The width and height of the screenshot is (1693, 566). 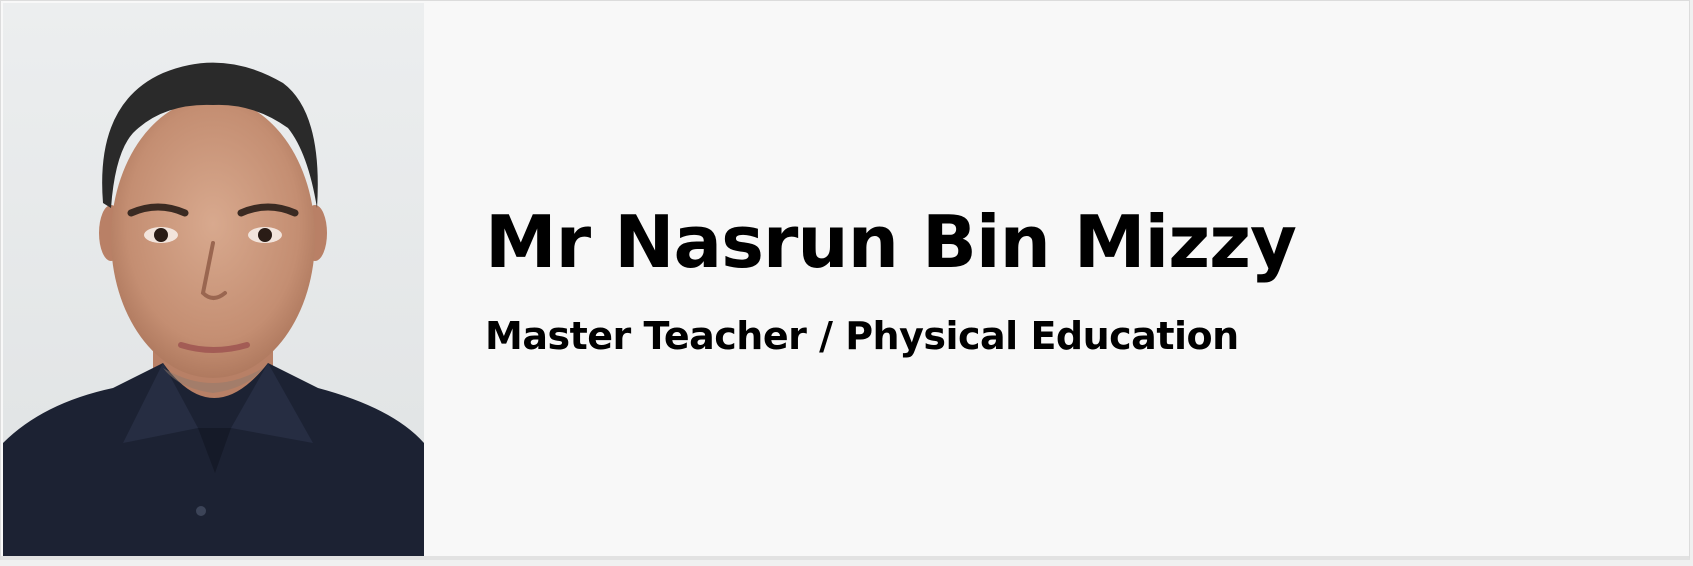 What do you see at coordinates (891, 242) in the screenshot?
I see `teacher-name: Mr Nasrun Bin Mizzy` at bounding box center [891, 242].